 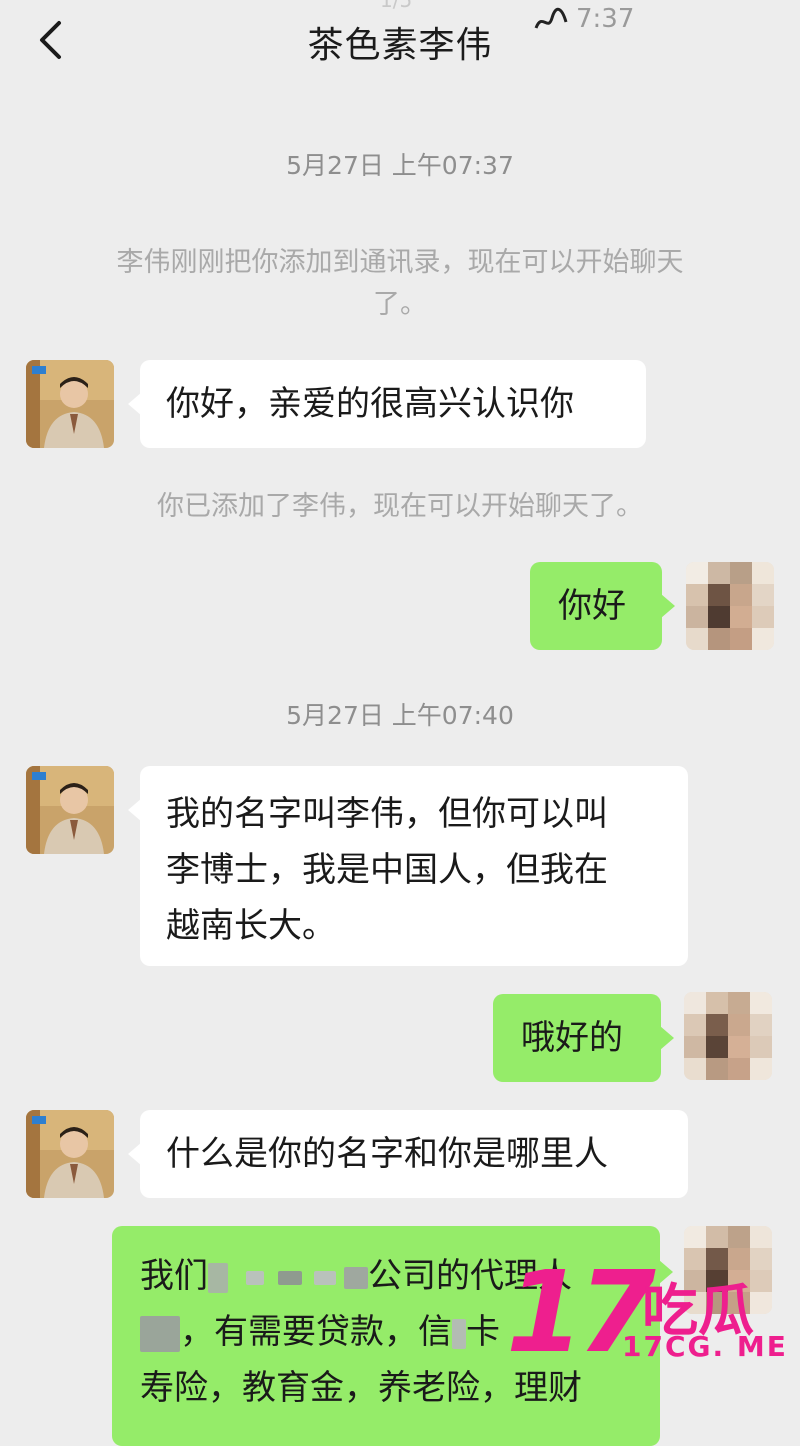 What do you see at coordinates (396, 6) in the screenshot?
I see `page-indicator: 1/5` at bounding box center [396, 6].